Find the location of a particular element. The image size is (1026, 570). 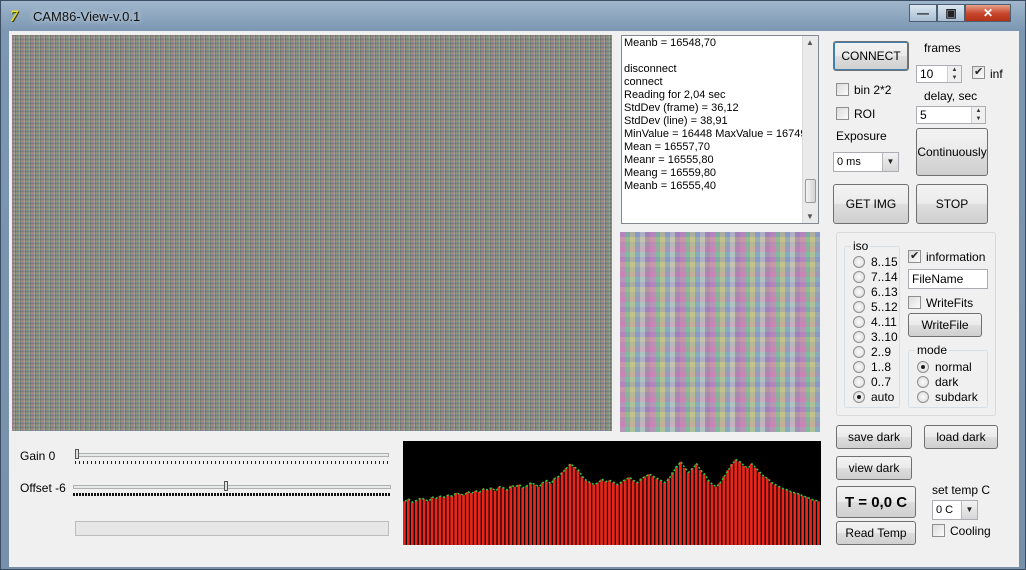

caption-buttons: — ▣ ✕ is located at coordinates (960, 14).